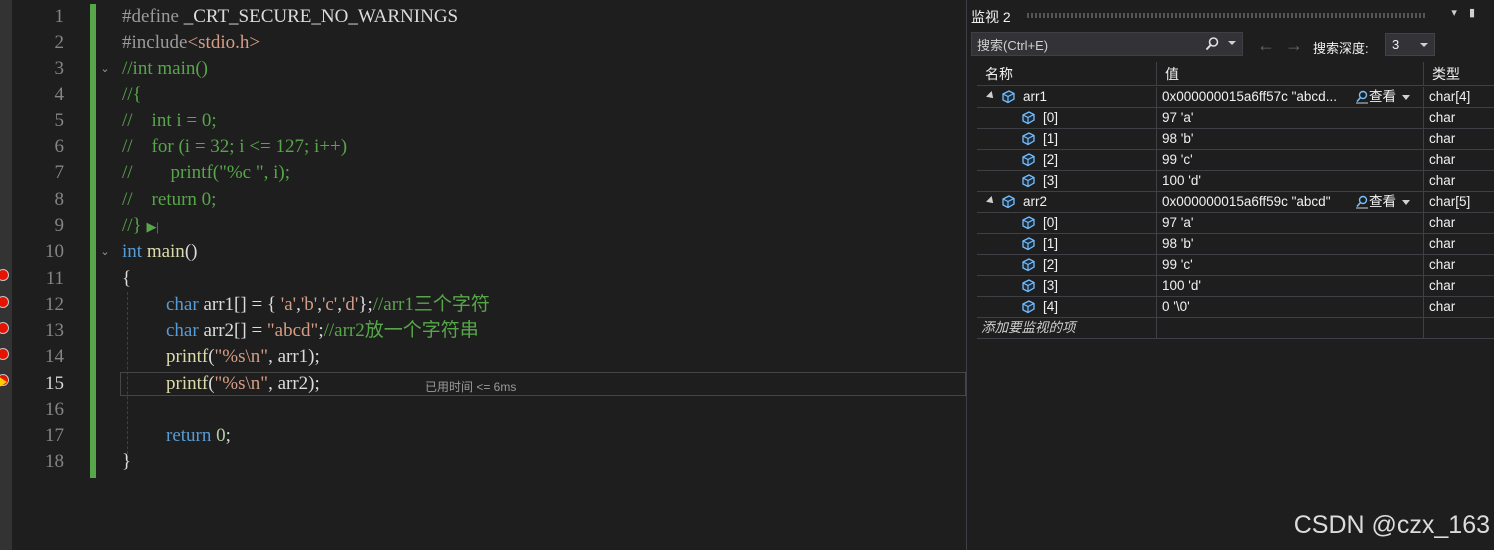 This screenshot has height=550, width=1494. What do you see at coordinates (1235, 202) in the screenshot?
I see `watch-row: arr2 0x000000015a6ff59c "abcd" 查看 char[5]` at bounding box center [1235, 202].